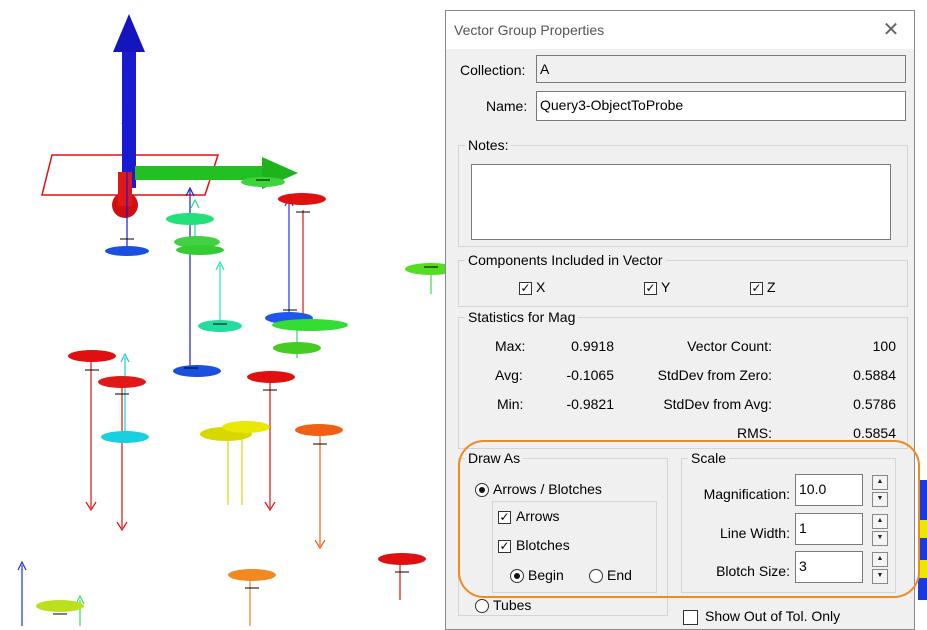 This screenshot has height=630, width=927. I want to click on arrows-blotches-radio, so click(482, 490).